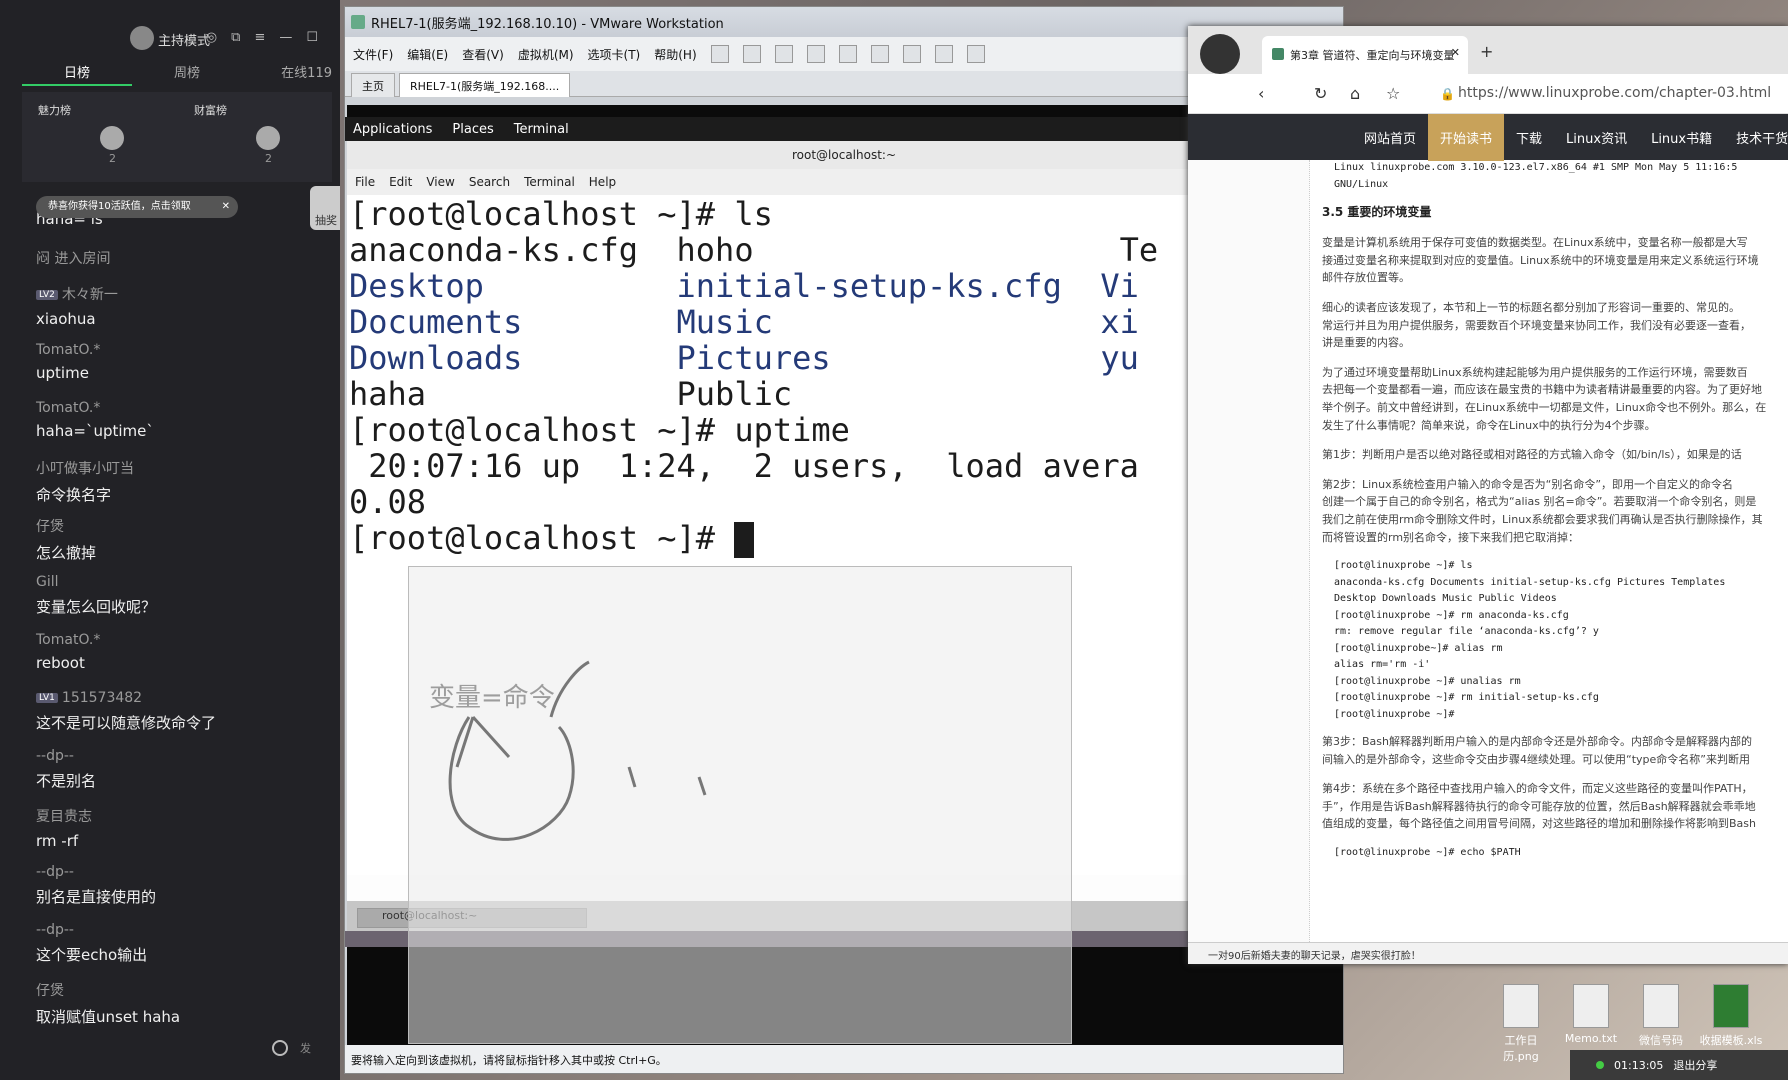  Describe the element at coordinates (181, 1003) in the screenshot. I see `chat-message: 仔煲 取消赋值unset haha` at that location.